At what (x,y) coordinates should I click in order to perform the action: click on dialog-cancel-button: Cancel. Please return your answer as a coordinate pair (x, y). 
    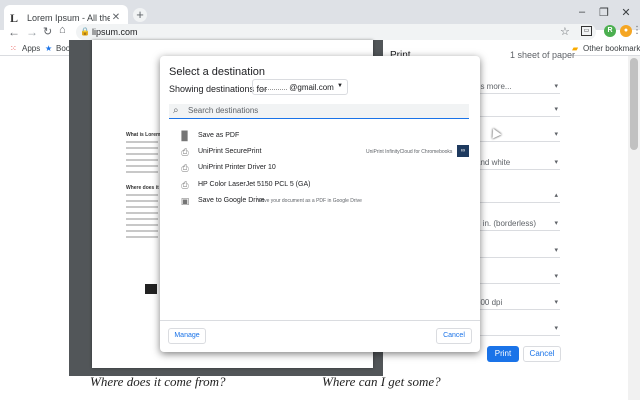
    Looking at the image, I should click on (454, 336).